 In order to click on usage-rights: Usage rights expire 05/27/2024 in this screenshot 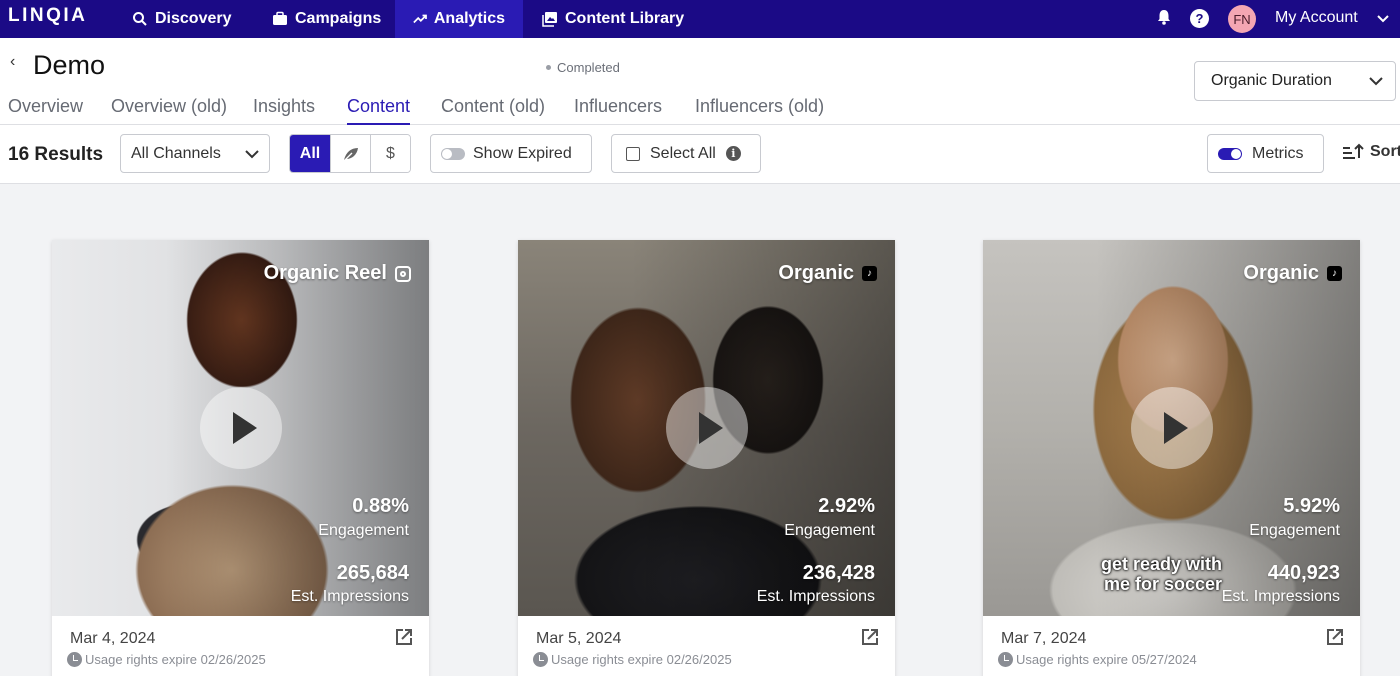, I will do `click(1097, 659)`.